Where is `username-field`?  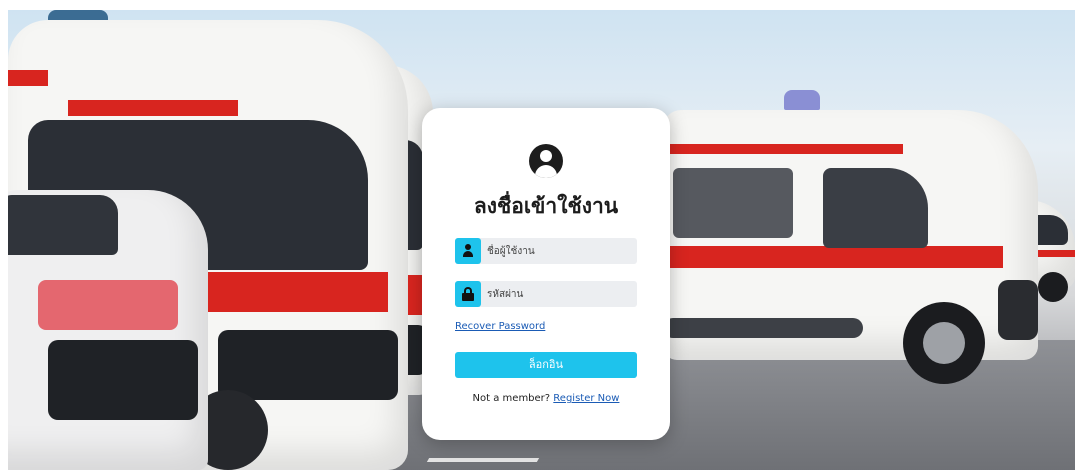
username-field is located at coordinates (546, 251).